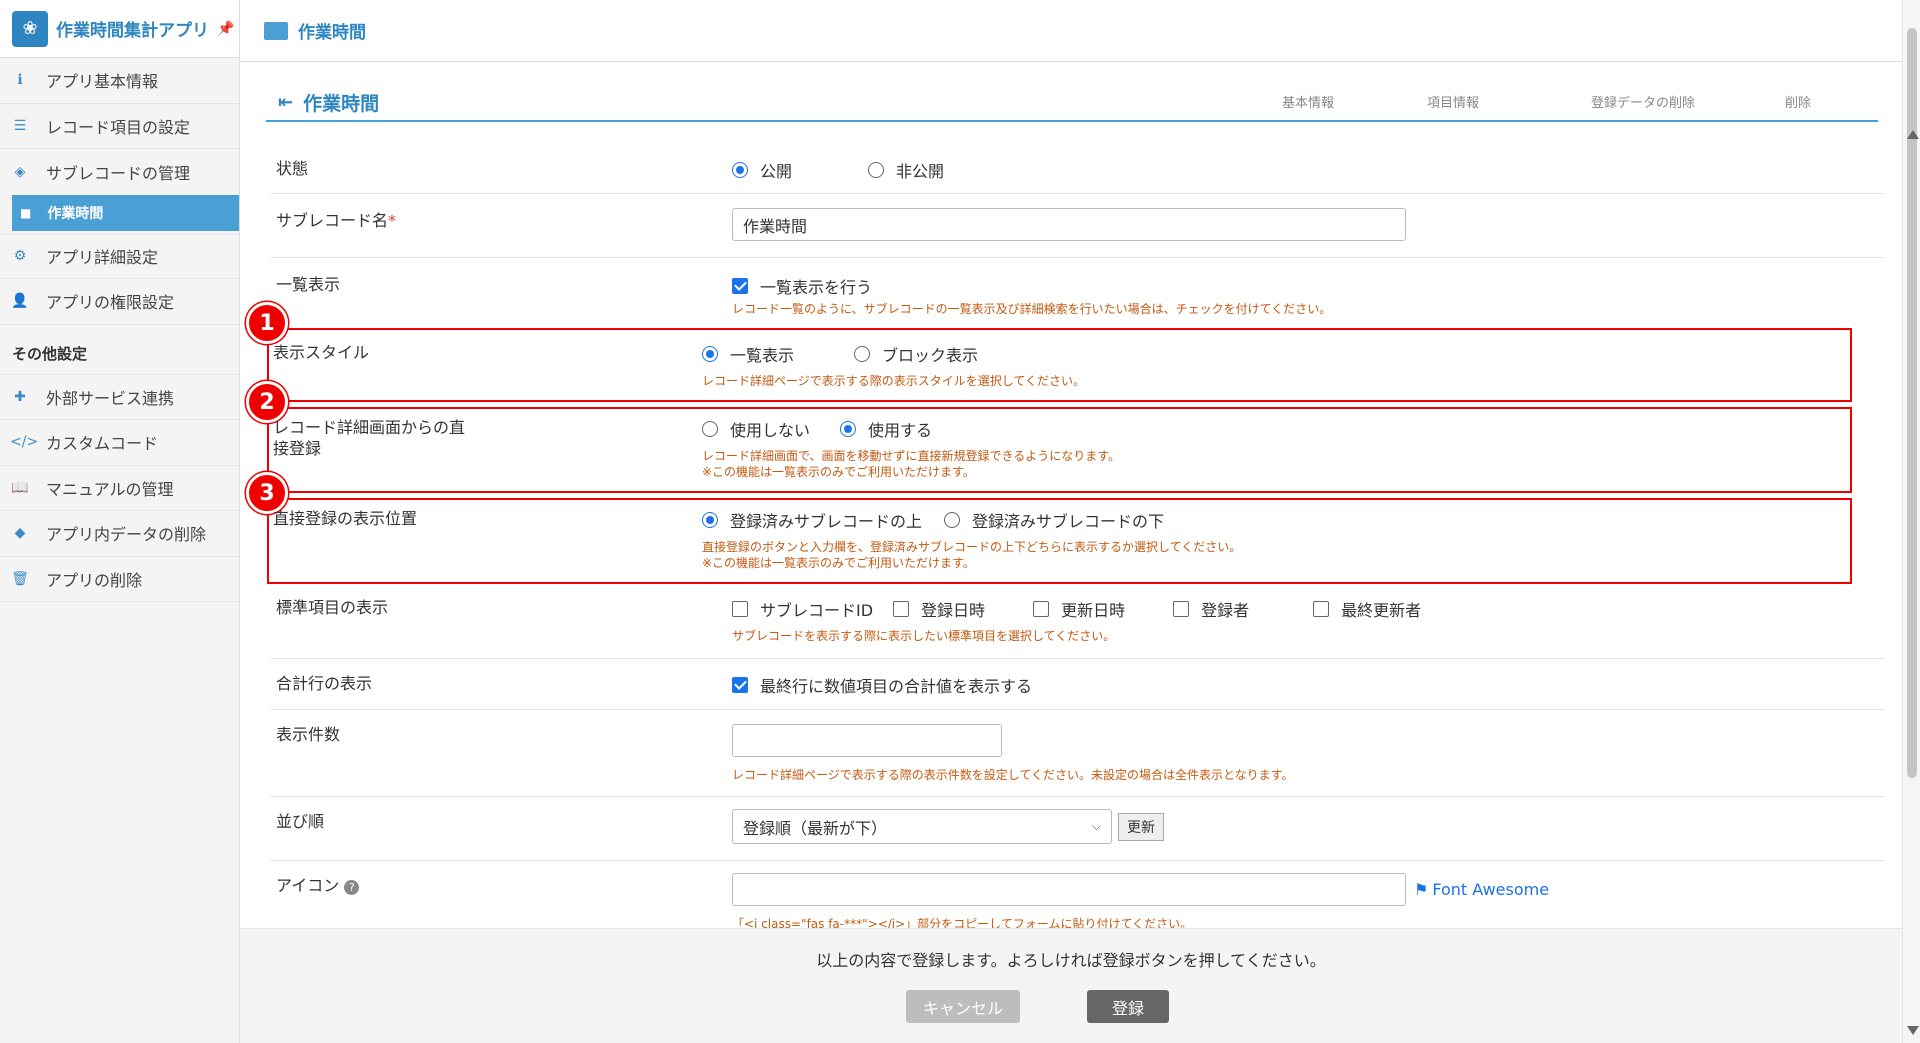  What do you see at coordinates (119, 172) in the screenshot?
I see `sidebar-item-subrecord: ◈ サブレコードの管理` at bounding box center [119, 172].